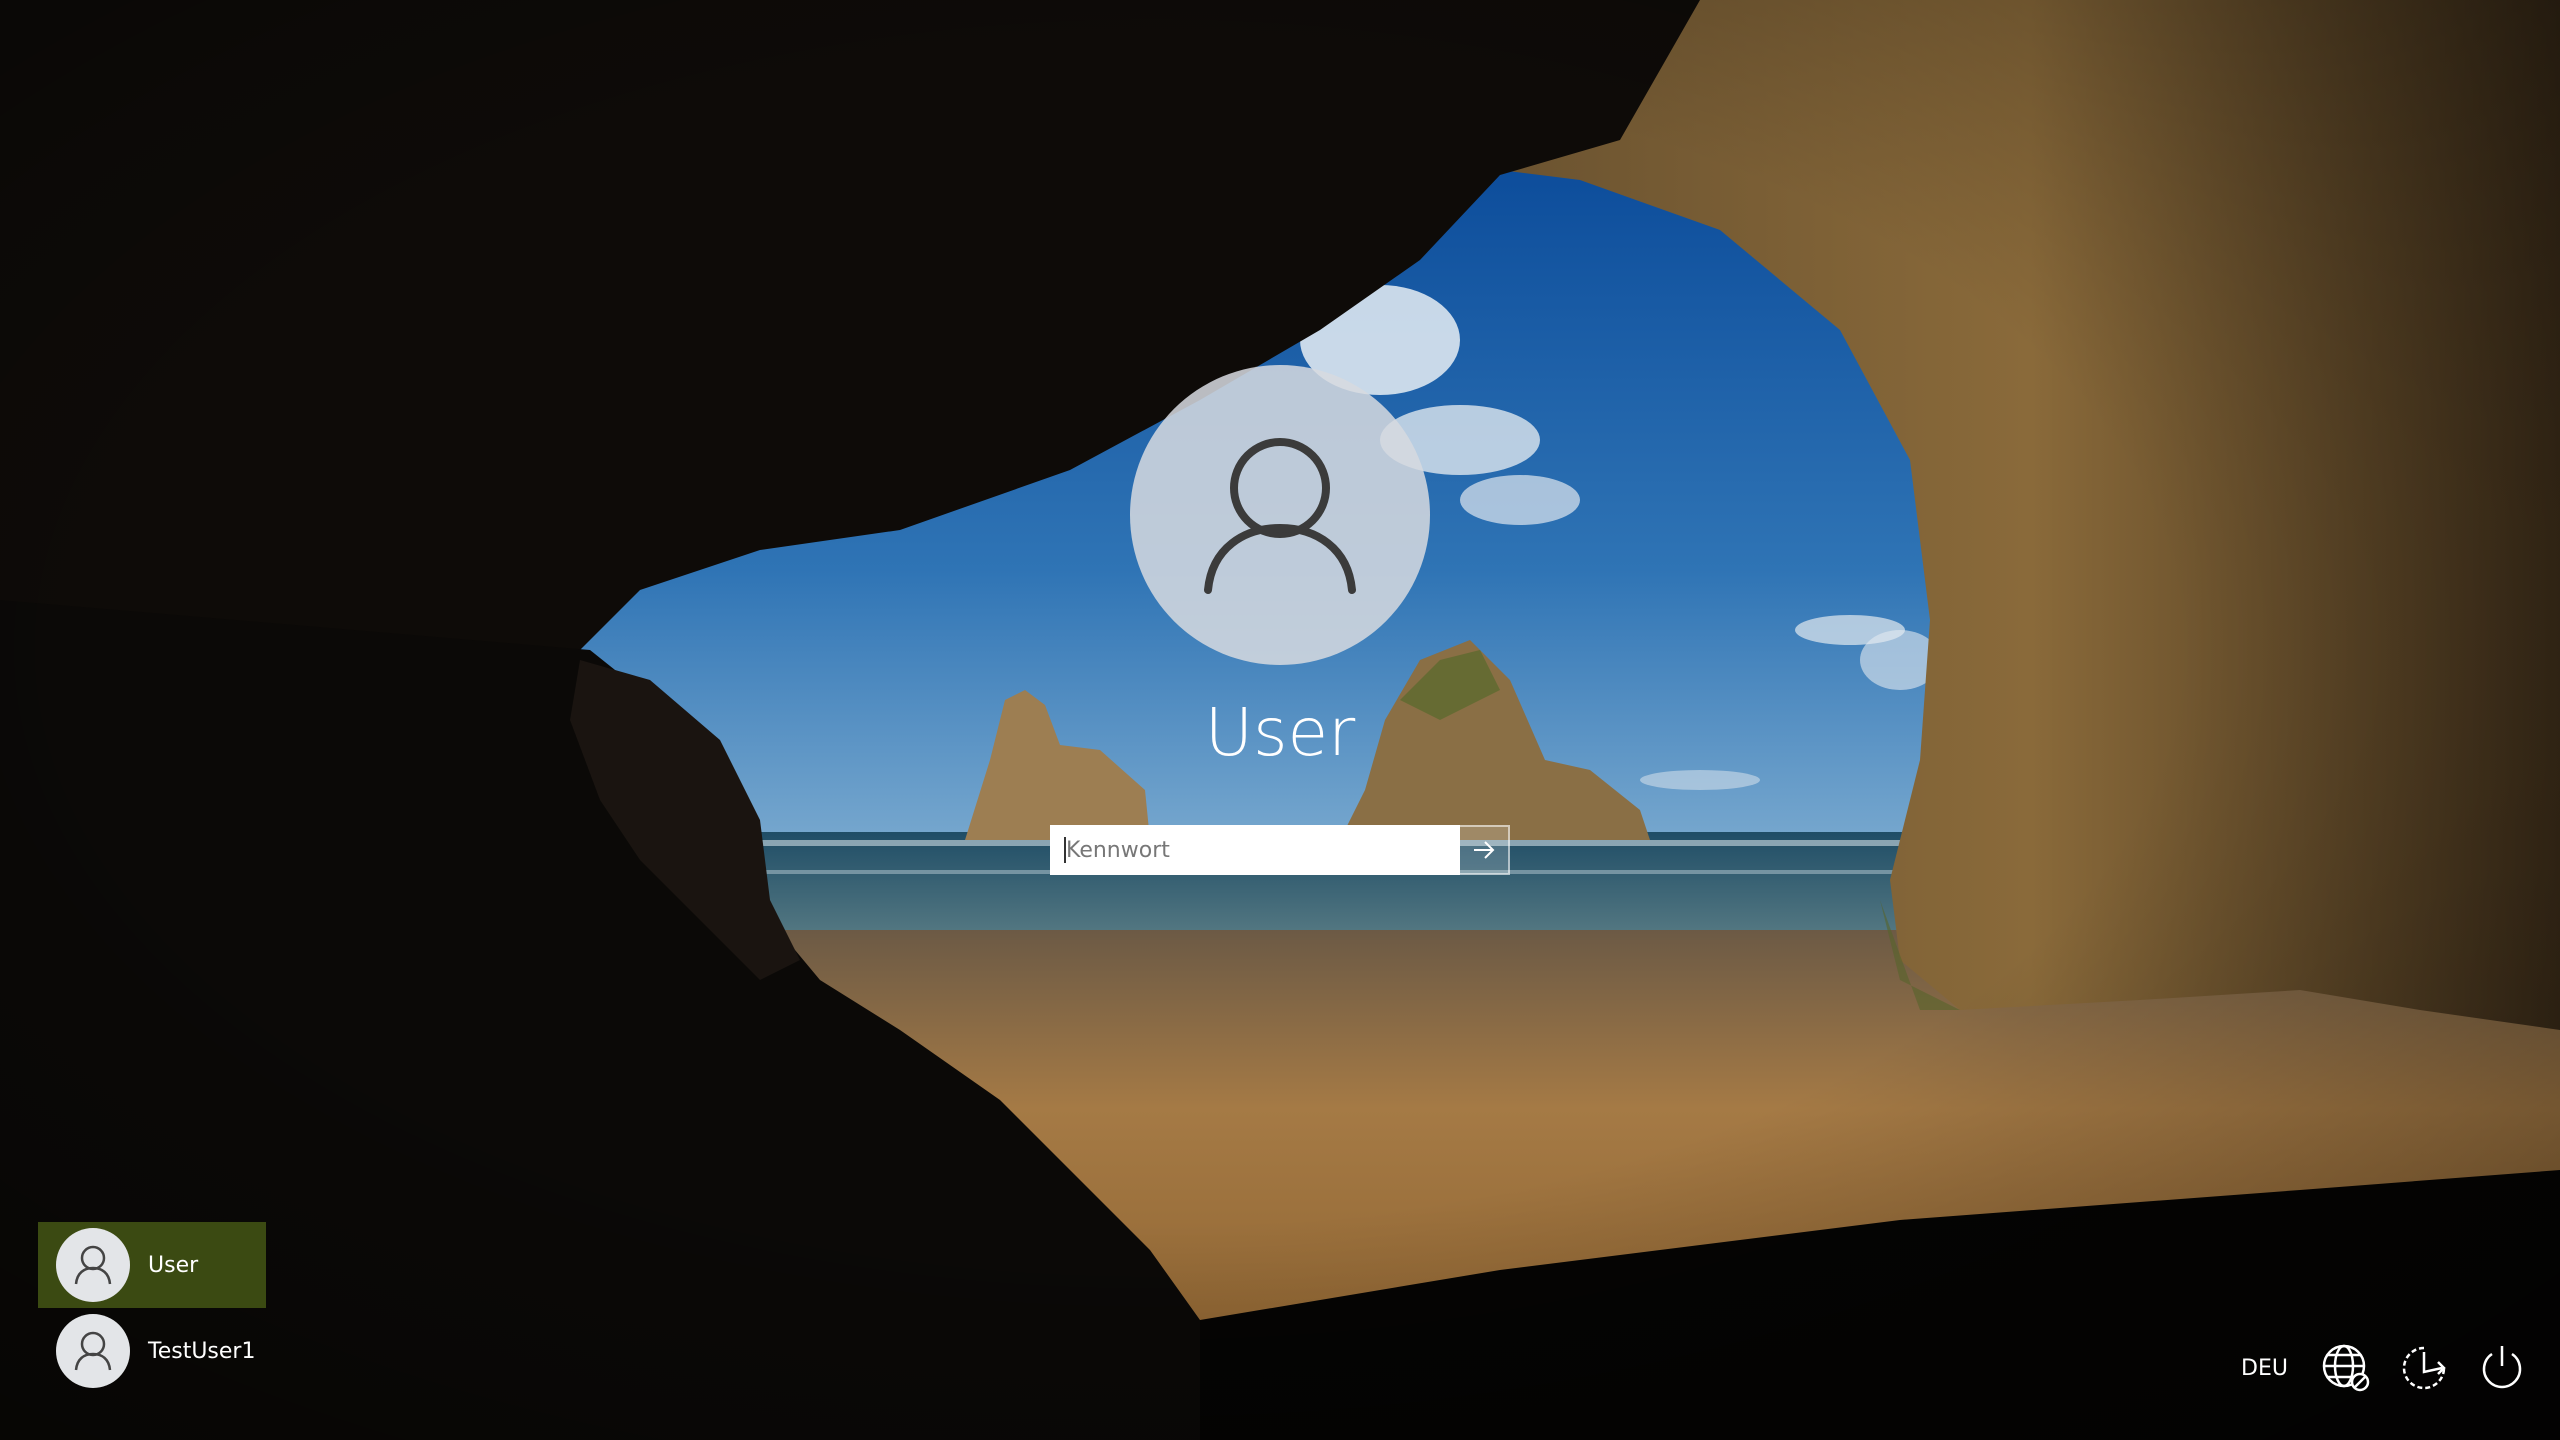 The width and height of the screenshot is (2560, 1440). I want to click on system-tray: DEU, so click(2385, 1368).